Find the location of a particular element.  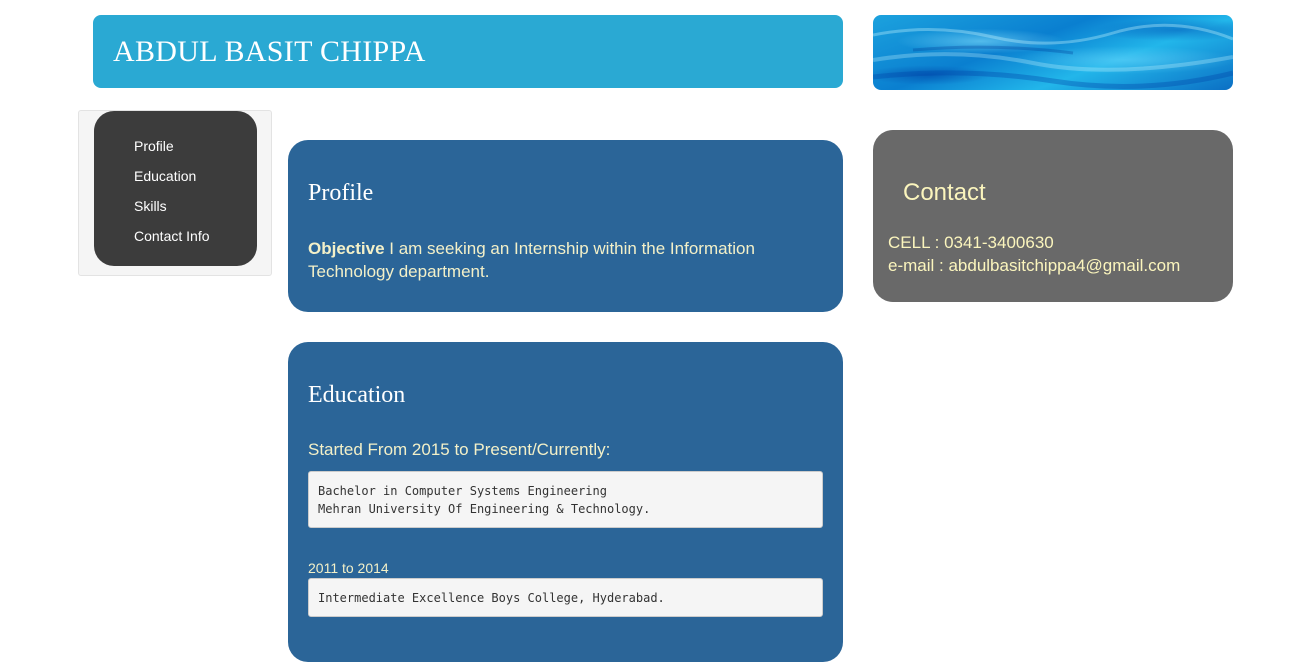

education-period-current: Started From 2015 to Present/Currently: is located at coordinates (459, 449).